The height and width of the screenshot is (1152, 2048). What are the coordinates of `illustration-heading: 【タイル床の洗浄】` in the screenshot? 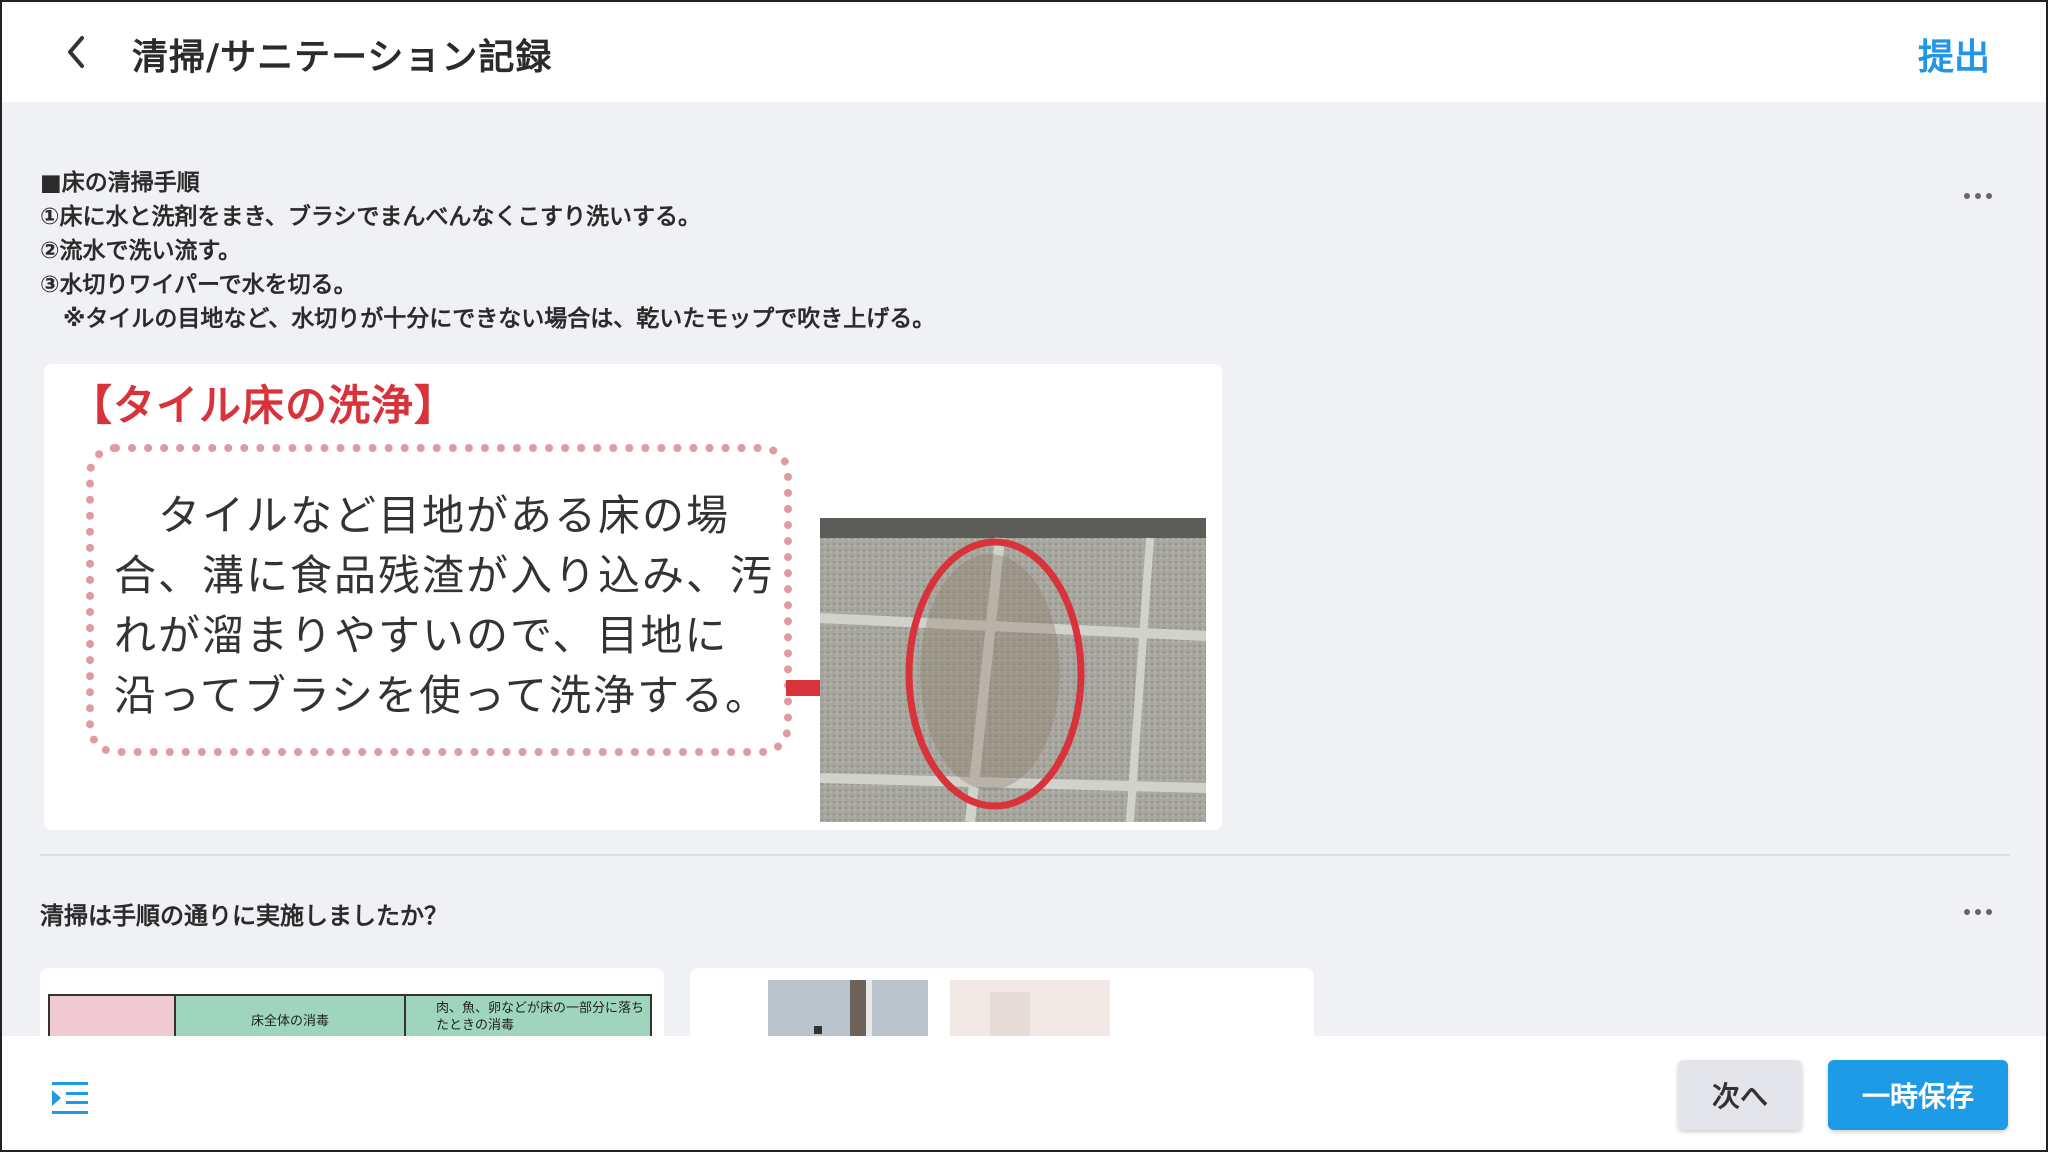 It's located at (264, 405).